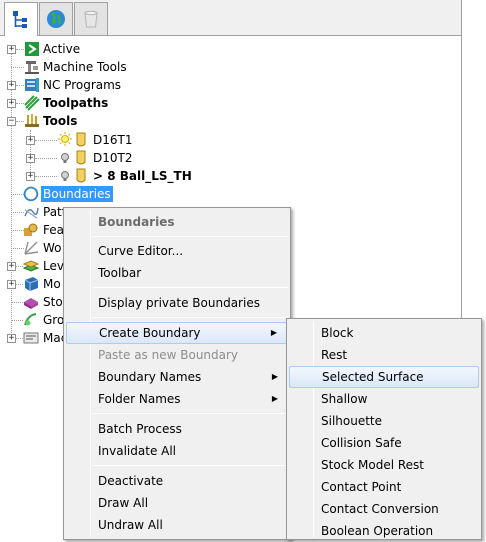 The width and height of the screenshot is (486, 542). What do you see at coordinates (31, 338) in the screenshot?
I see `macros-icon` at bounding box center [31, 338].